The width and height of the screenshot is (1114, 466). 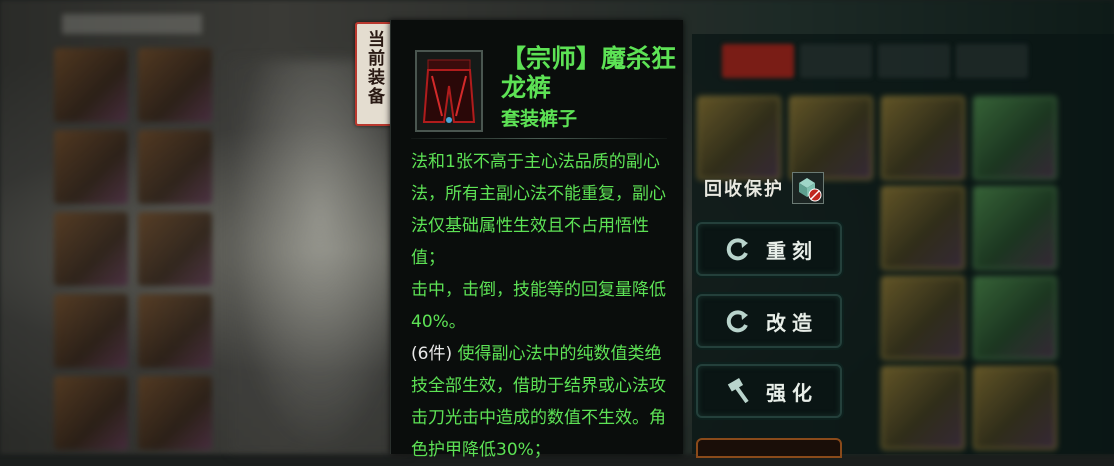 What do you see at coordinates (738, 391) in the screenshot?
I see `hammer-icon` at bounding box center [738, 391].